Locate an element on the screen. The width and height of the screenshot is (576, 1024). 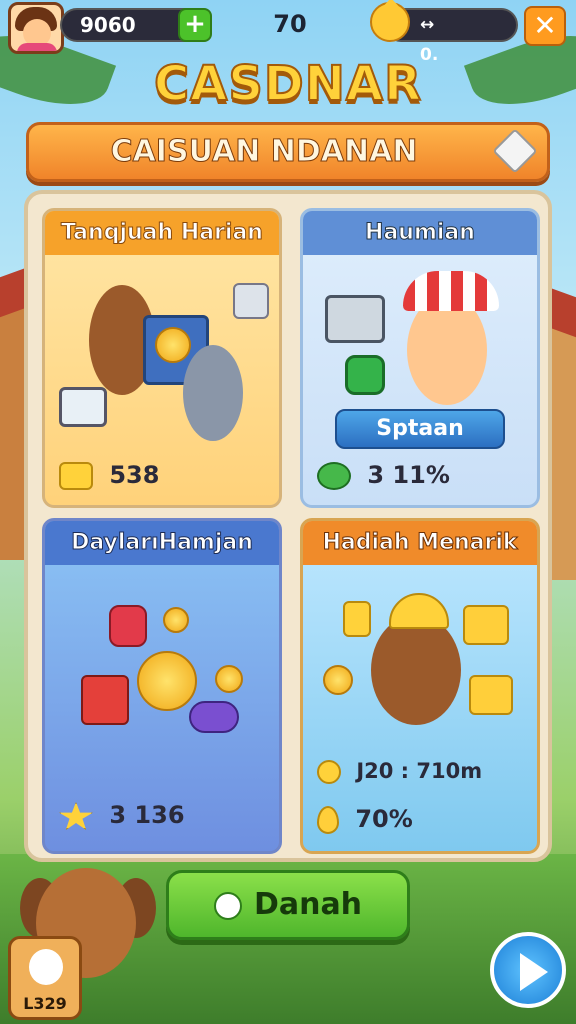
cheese-icon is located at coordinates (76, 476).